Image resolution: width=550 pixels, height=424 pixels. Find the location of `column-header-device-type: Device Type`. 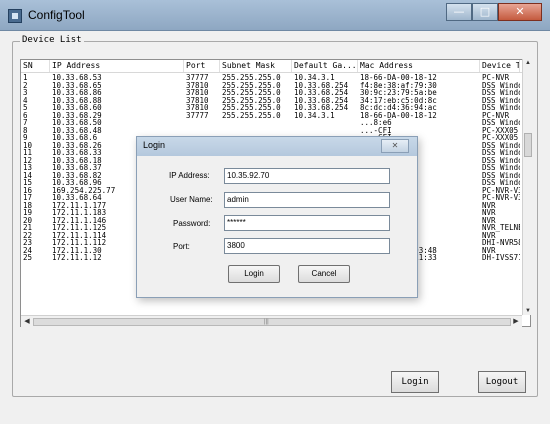

column-header-device-type: Device Type is located at coordinates (500, 66).